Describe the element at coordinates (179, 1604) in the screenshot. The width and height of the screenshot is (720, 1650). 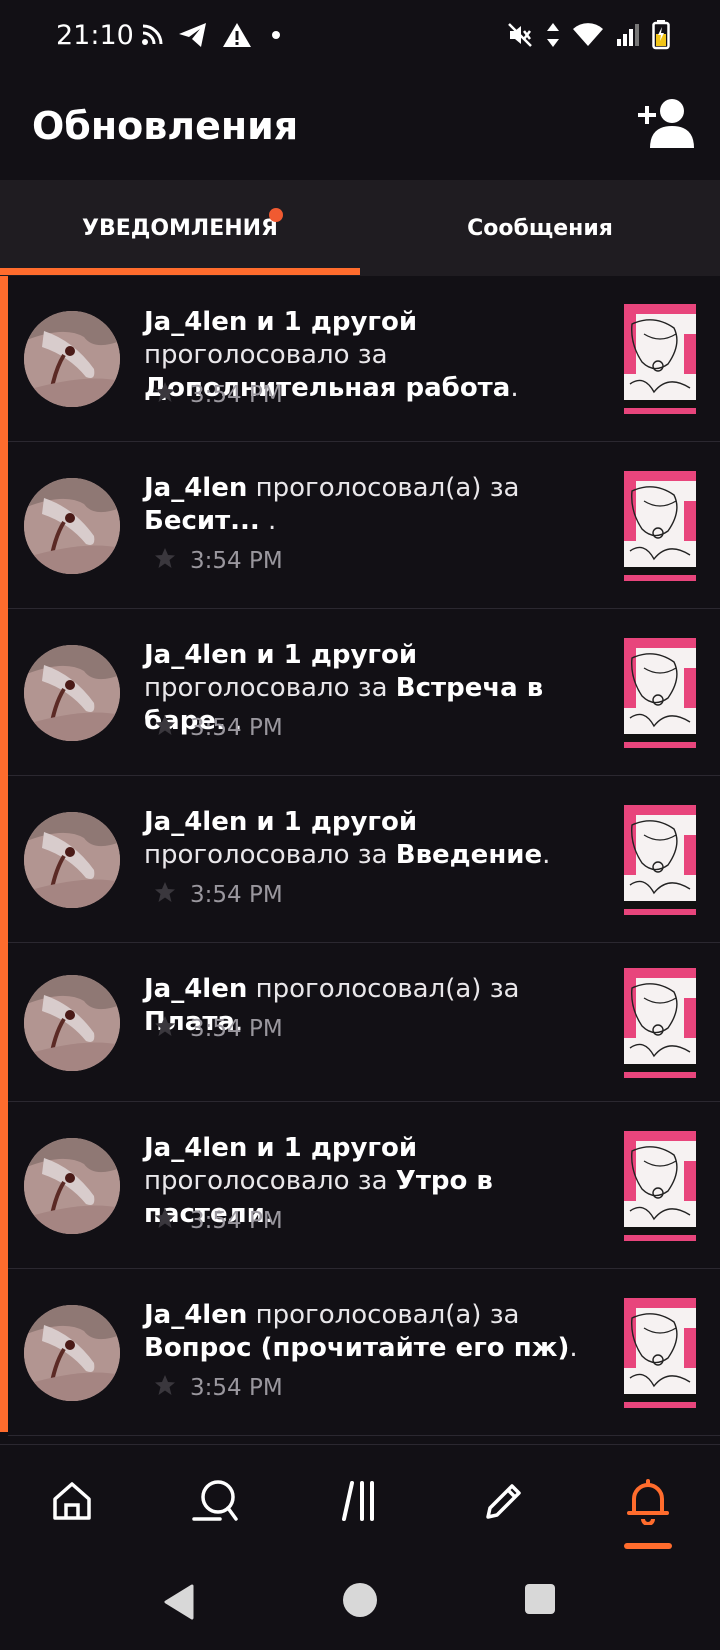
I see `system-back-button` at that location.